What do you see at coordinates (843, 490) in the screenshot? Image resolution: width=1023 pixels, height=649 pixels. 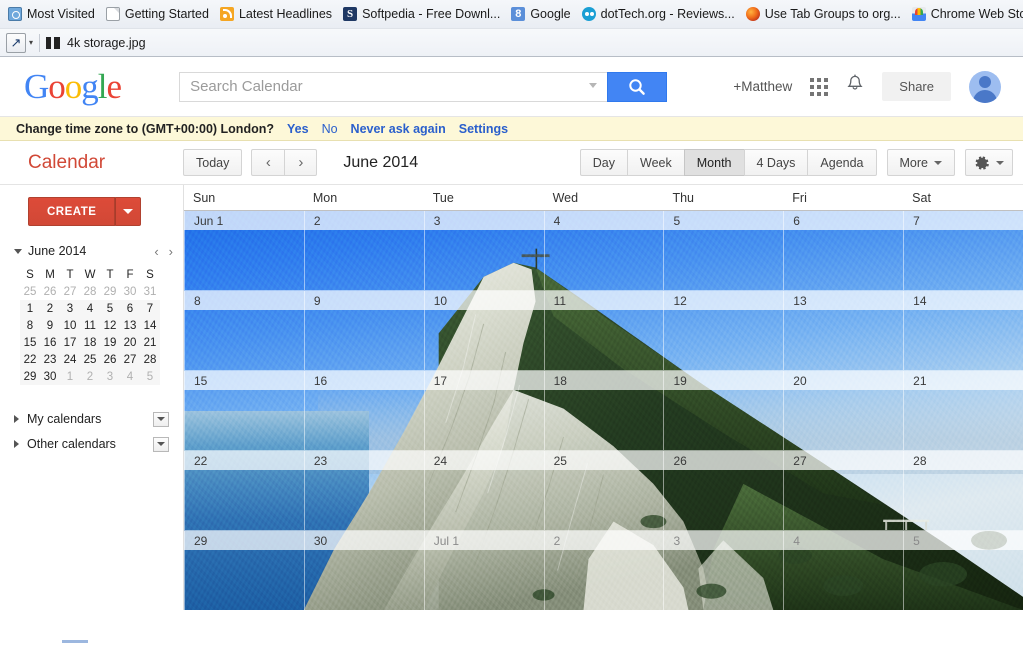 I see `day-cell: 27` at bounding box center [843, 490].